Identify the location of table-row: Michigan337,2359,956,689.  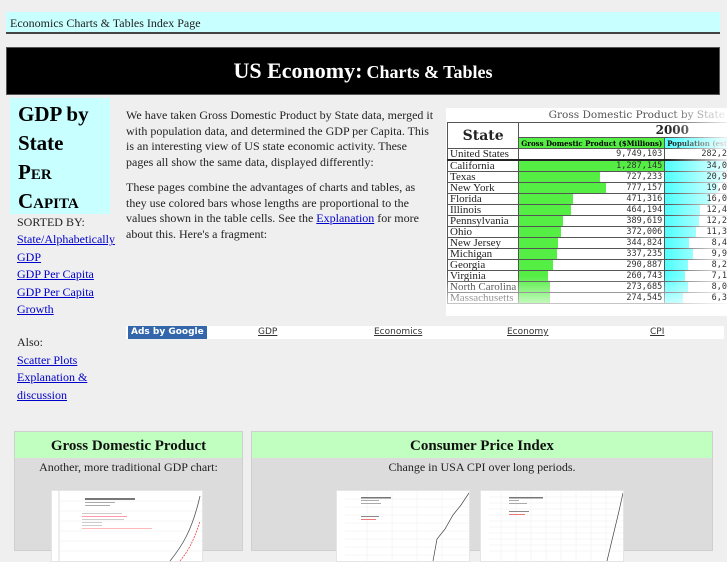
(587, 254).